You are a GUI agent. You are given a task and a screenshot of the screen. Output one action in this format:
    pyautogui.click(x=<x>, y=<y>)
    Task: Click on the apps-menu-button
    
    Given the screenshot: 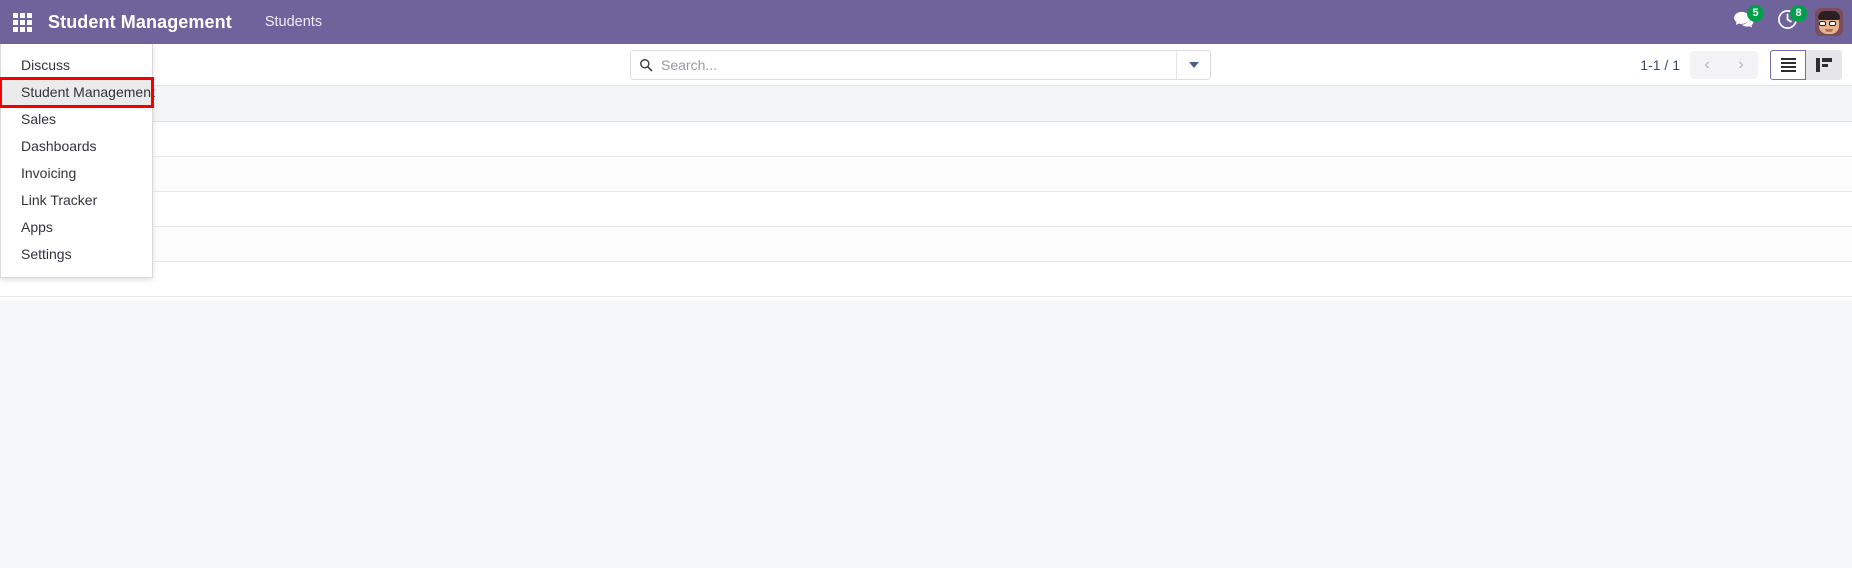 What is the action you would take?
    pyautogui.click(x=22, y=22)
    